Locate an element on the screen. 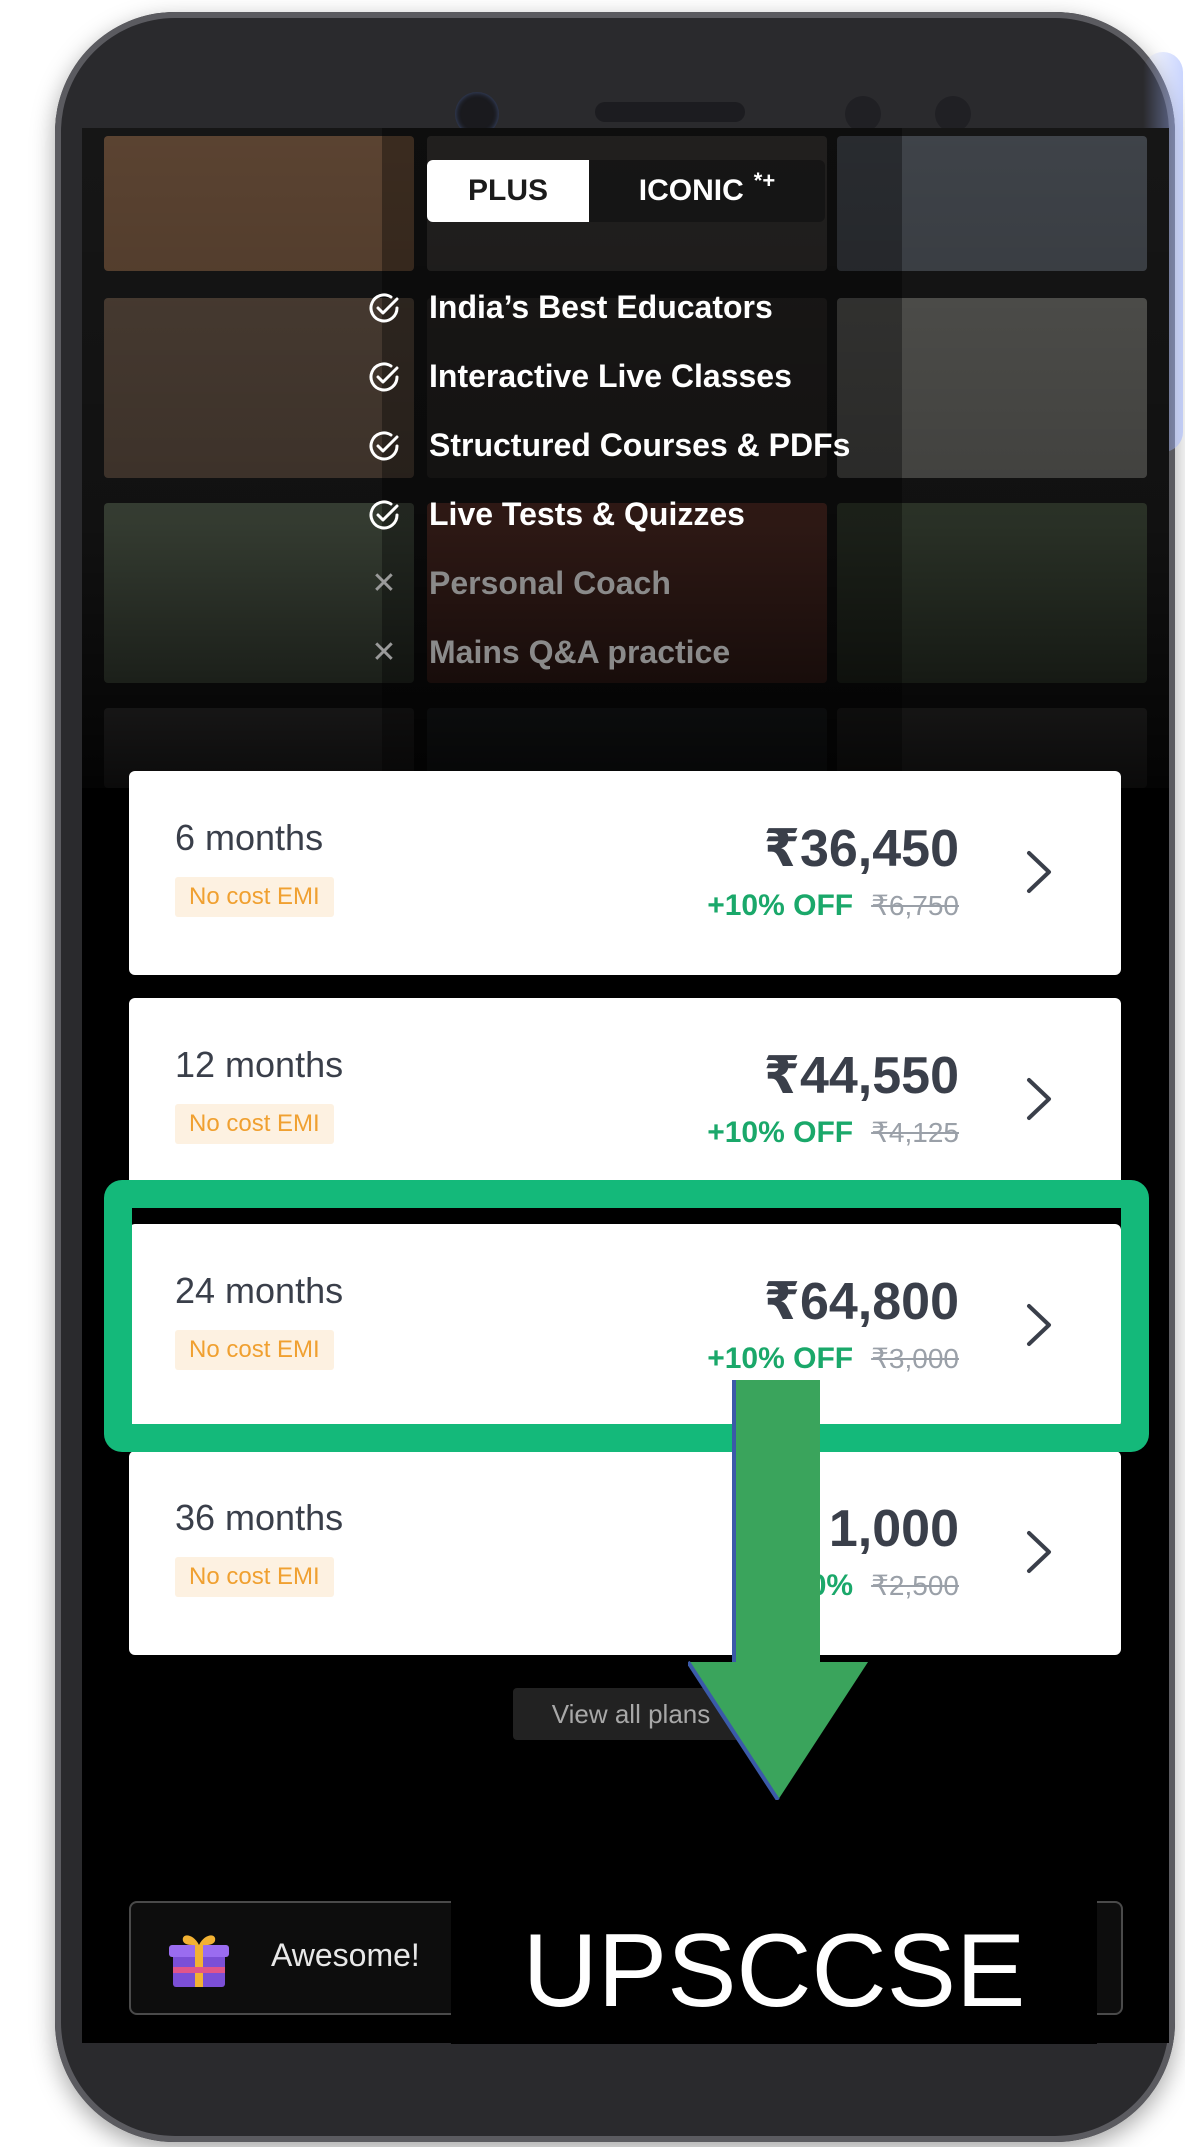 The image size is (1185, 2147). selected-plan-highlight is located at coordinates (626, 1316).